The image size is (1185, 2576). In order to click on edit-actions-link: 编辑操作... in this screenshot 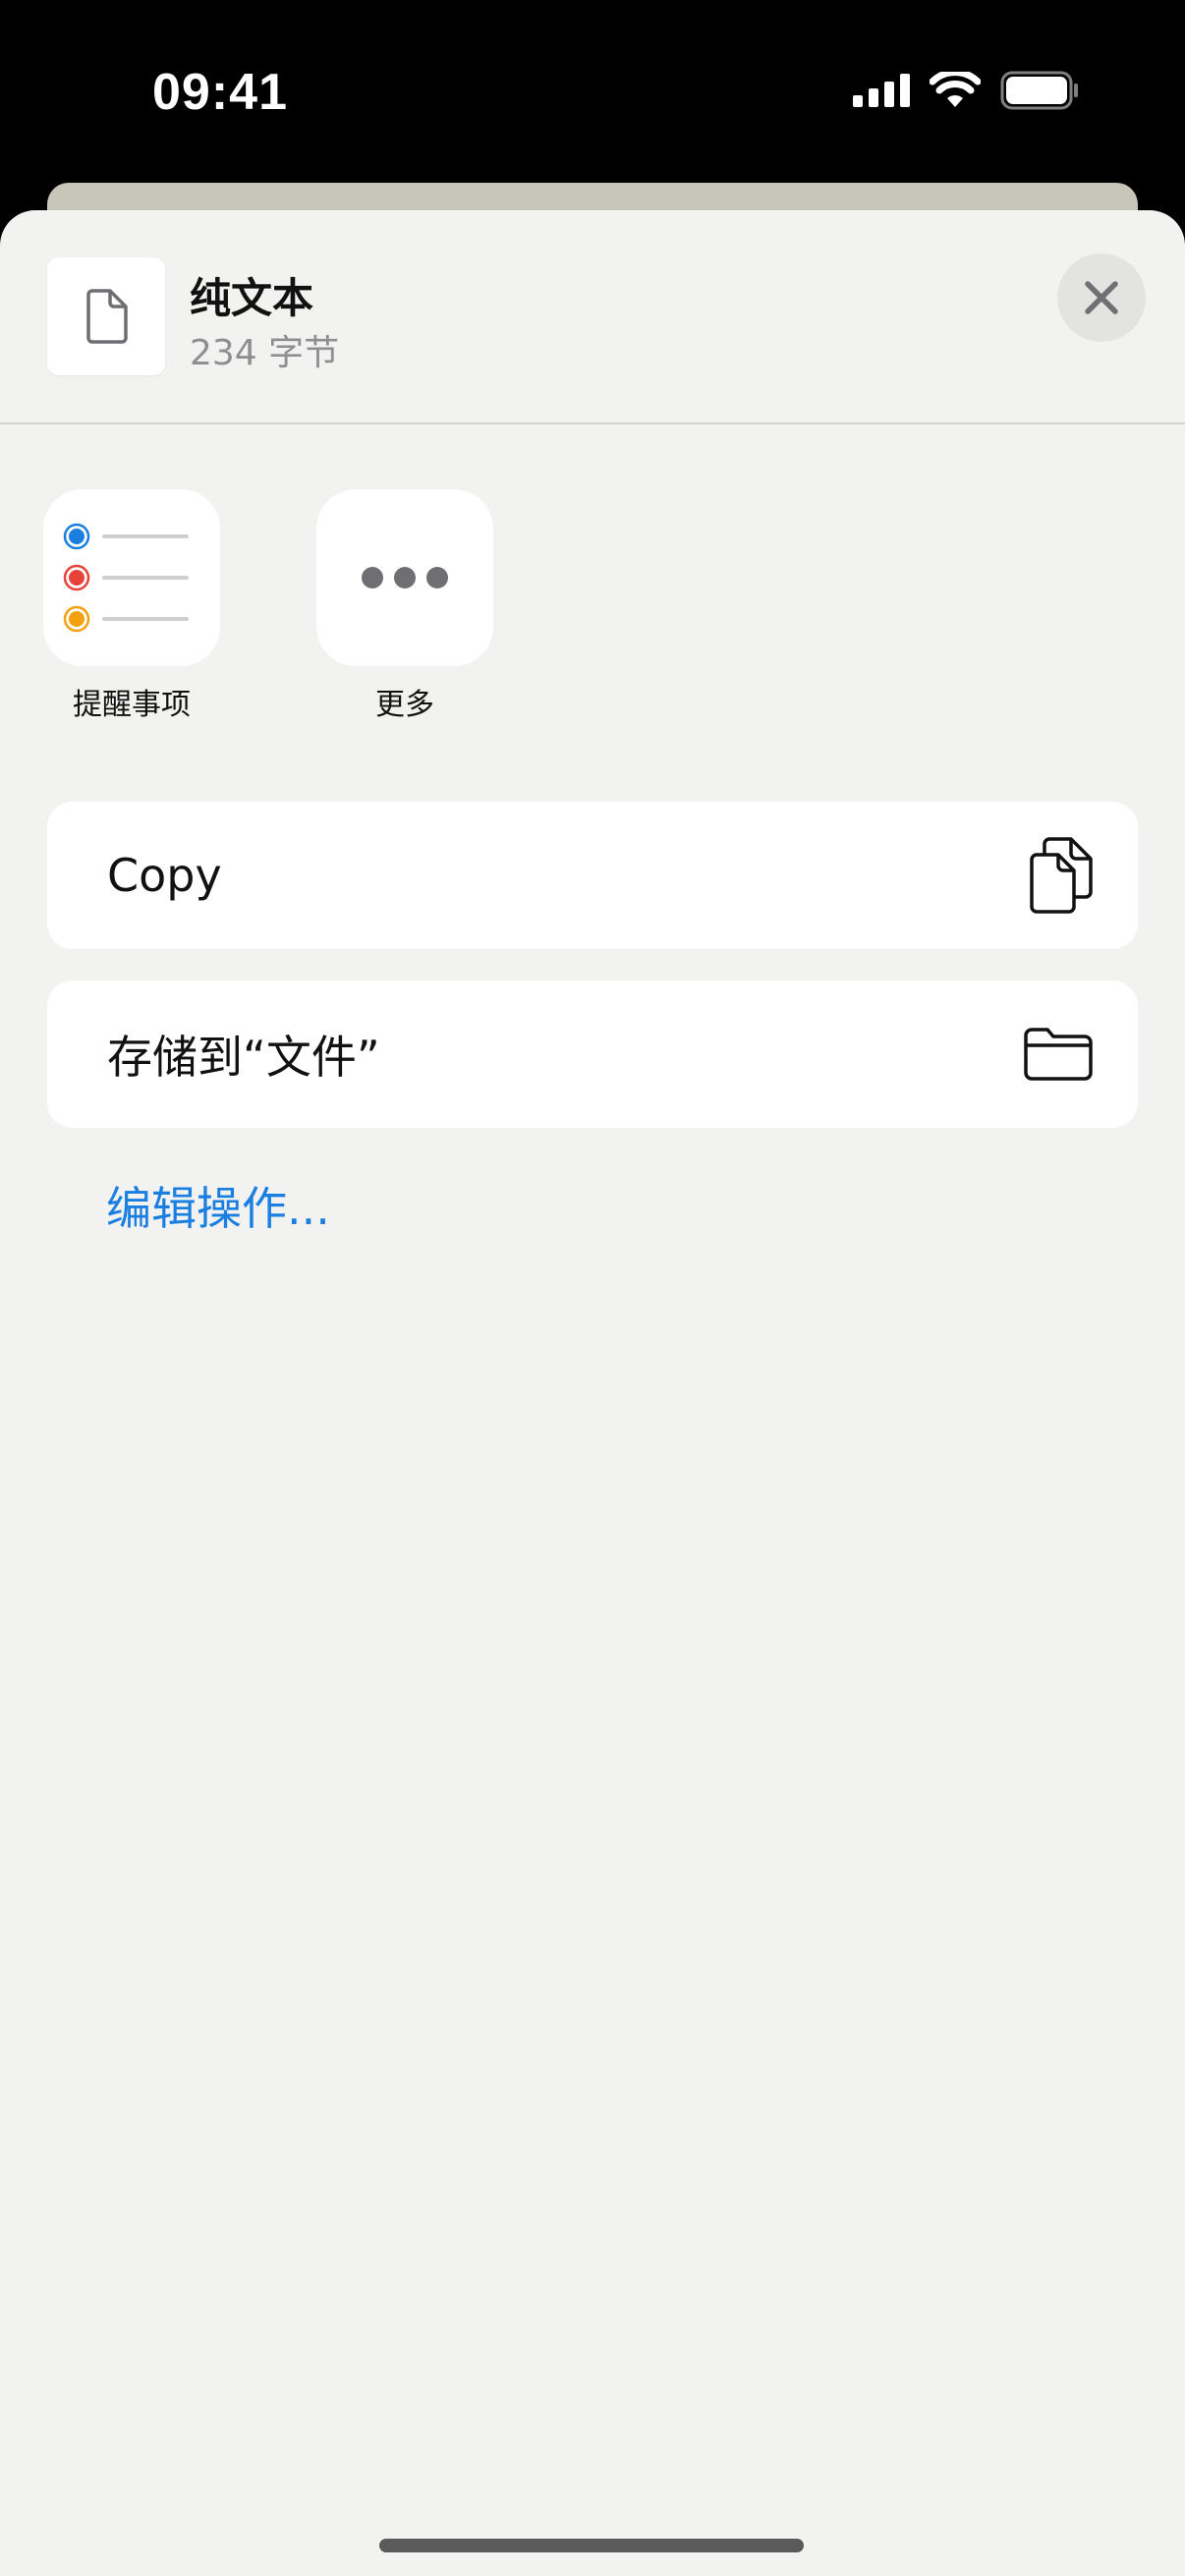, I will do `click(218, 1205)`.